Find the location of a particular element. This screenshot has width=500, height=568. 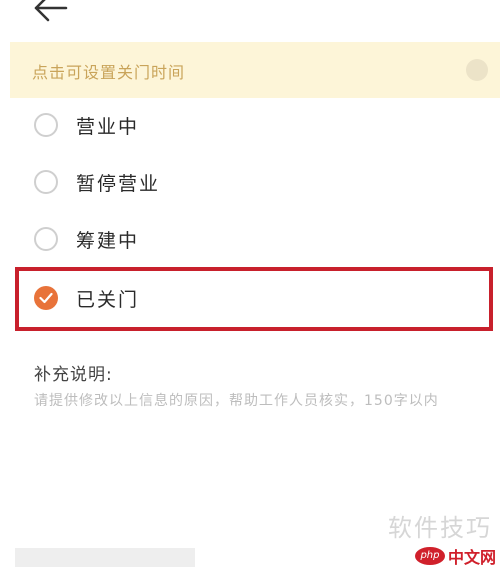

bottom-button-partial is located at coordinates (105, 557).